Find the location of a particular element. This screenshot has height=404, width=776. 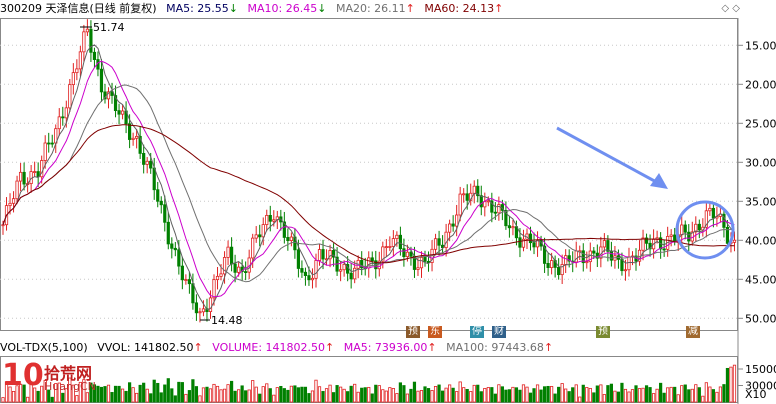

event-badge: 财 is located at coordinates (499, 332).